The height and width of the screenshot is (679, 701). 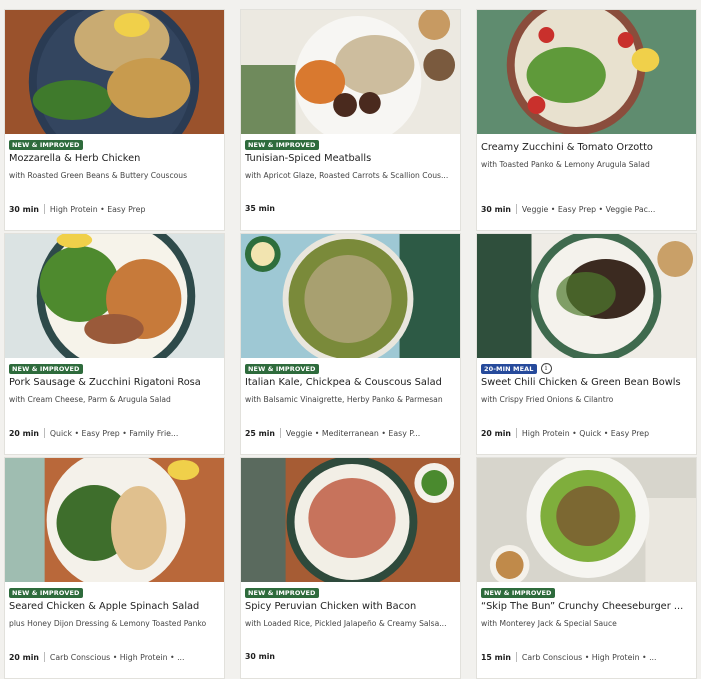 I want to click on recipe-title: Tunisian-Spiced Meatballs, so click(x=350, y=158).